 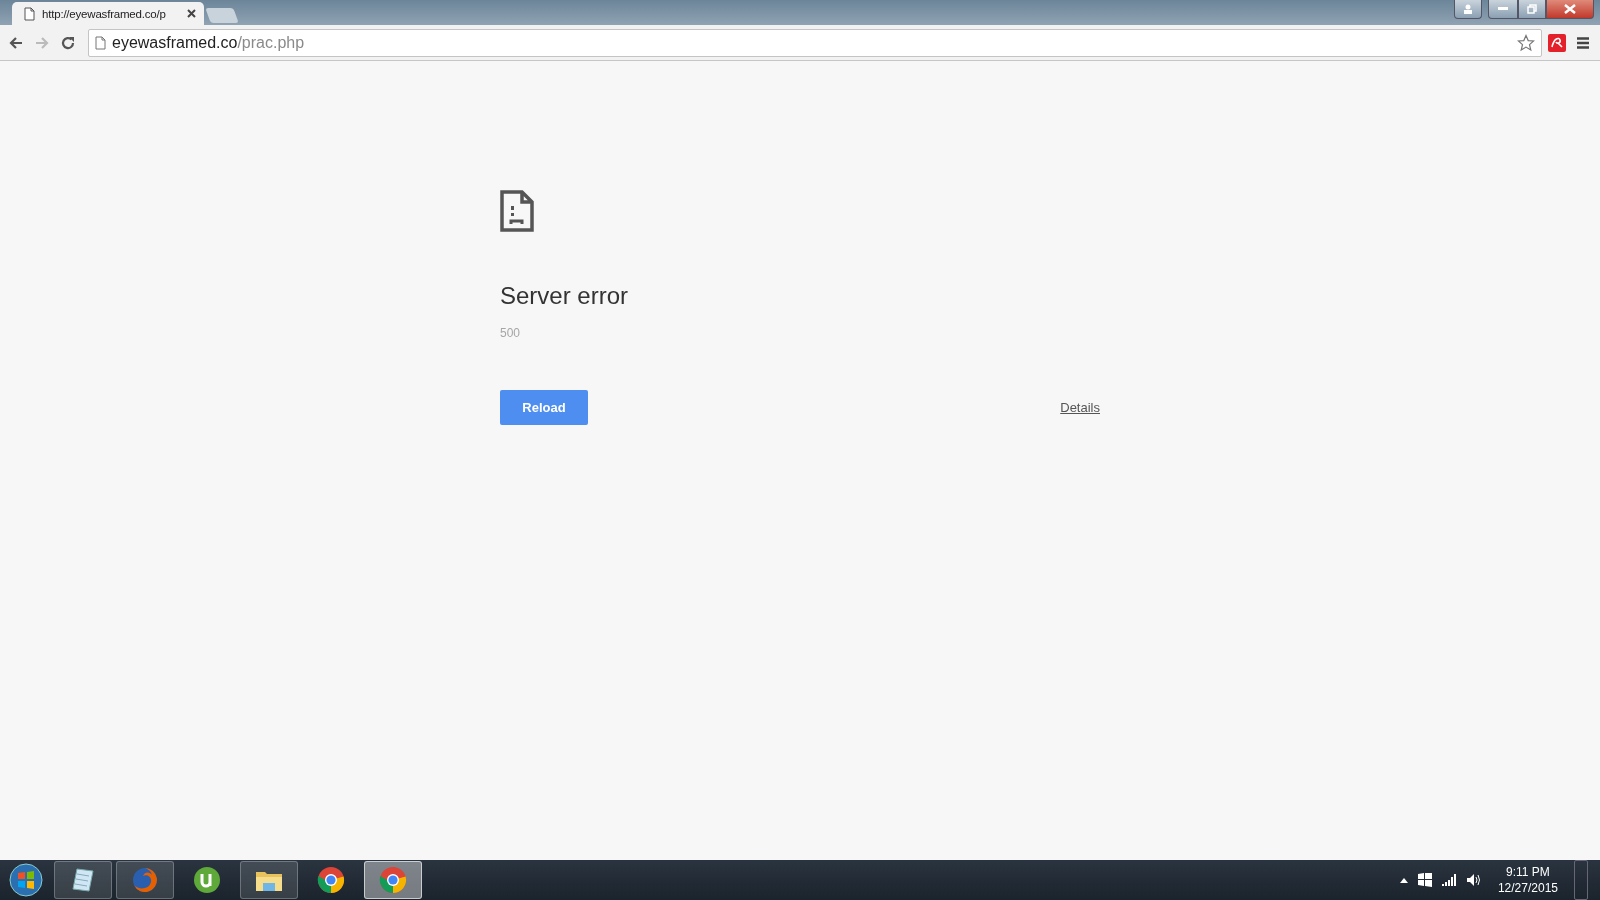 I want to click on menu-icon, so click(x=1583, y=42).